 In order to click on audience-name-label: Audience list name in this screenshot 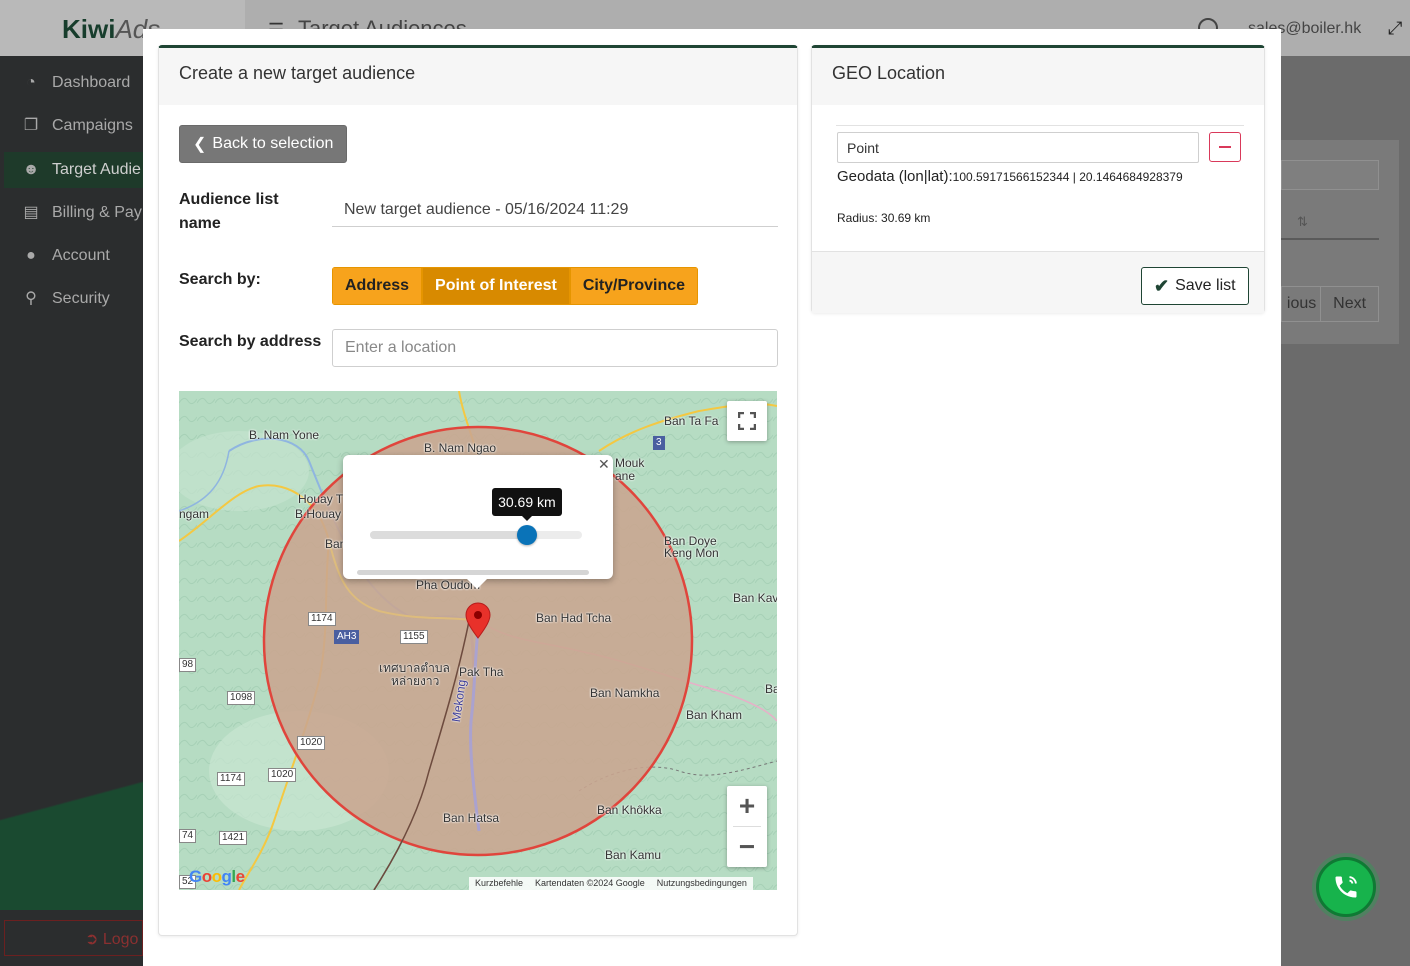, I will do `click(229, 211)`.